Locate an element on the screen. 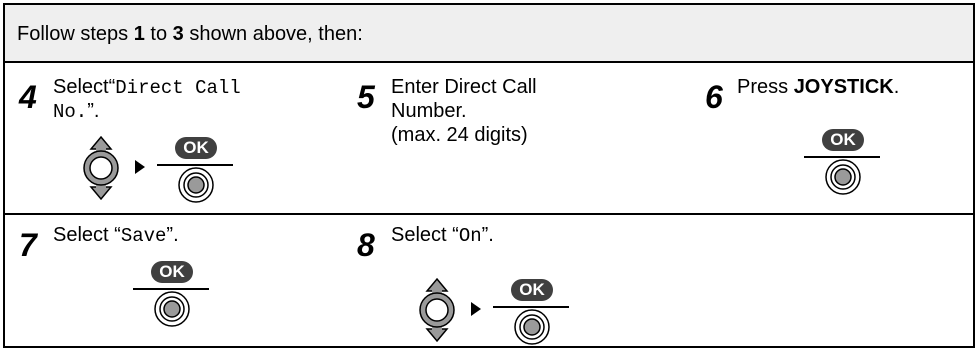 The width and height of the screenshot is (980, 352). step-7-prefix: Select “ is located at coordinates (87, 235).